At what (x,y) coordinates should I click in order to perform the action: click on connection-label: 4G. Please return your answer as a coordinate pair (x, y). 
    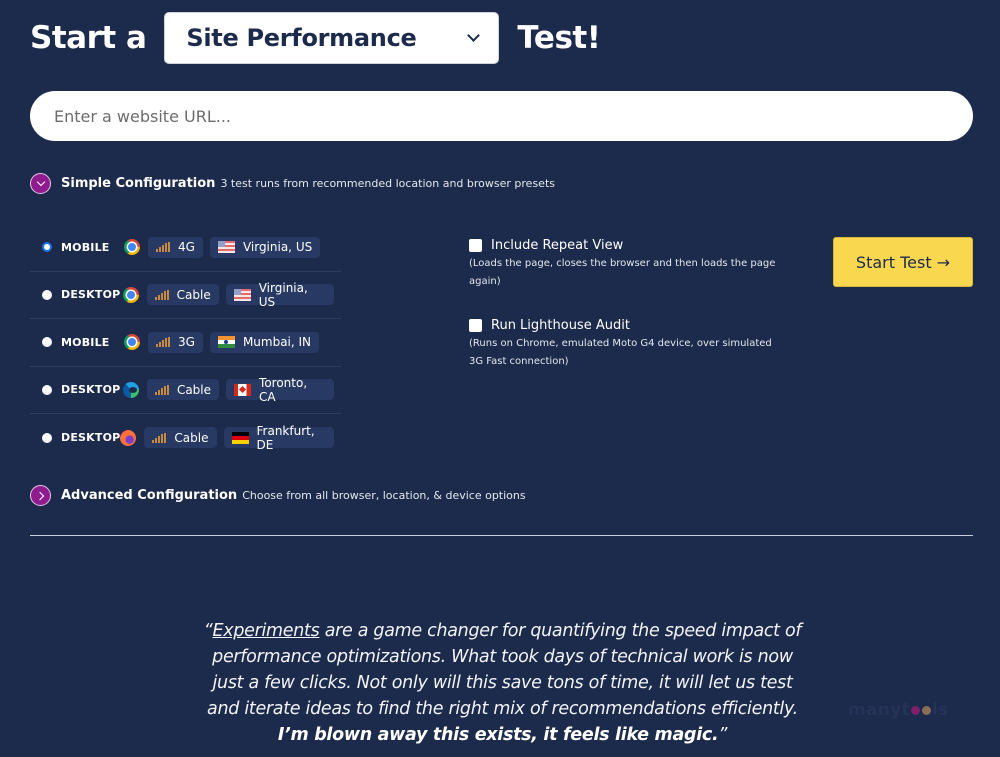
    Looking at the image, I should click on (186, 247).